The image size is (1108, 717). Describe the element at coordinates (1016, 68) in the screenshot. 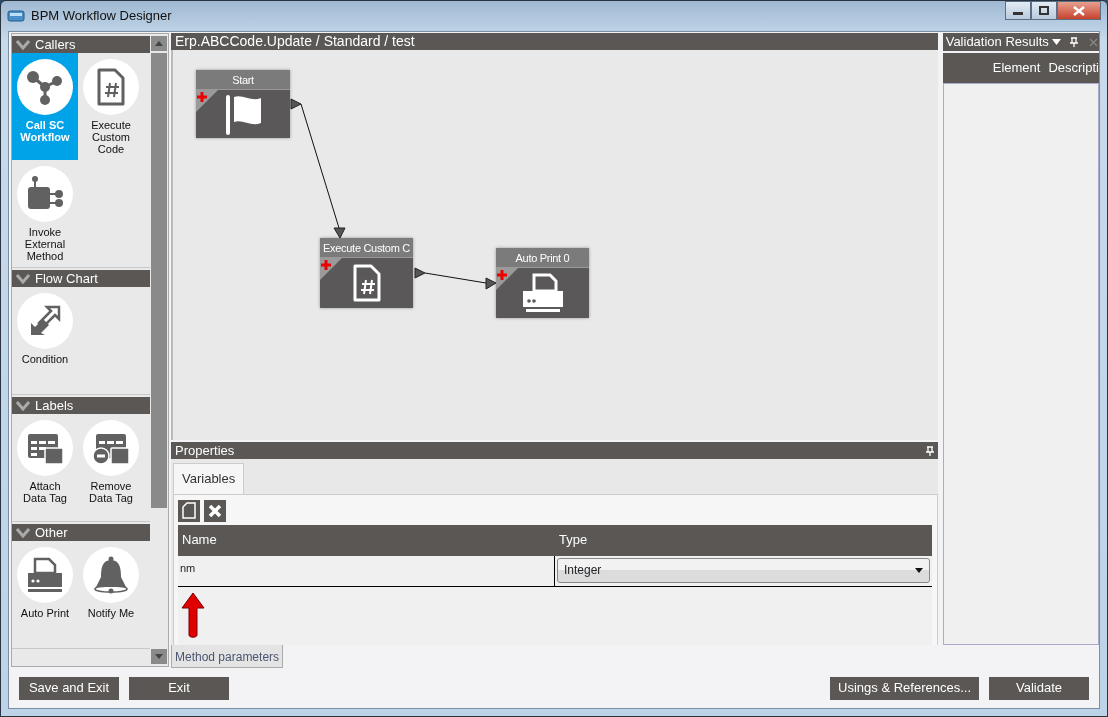

I see `column-header: Element` at that location.